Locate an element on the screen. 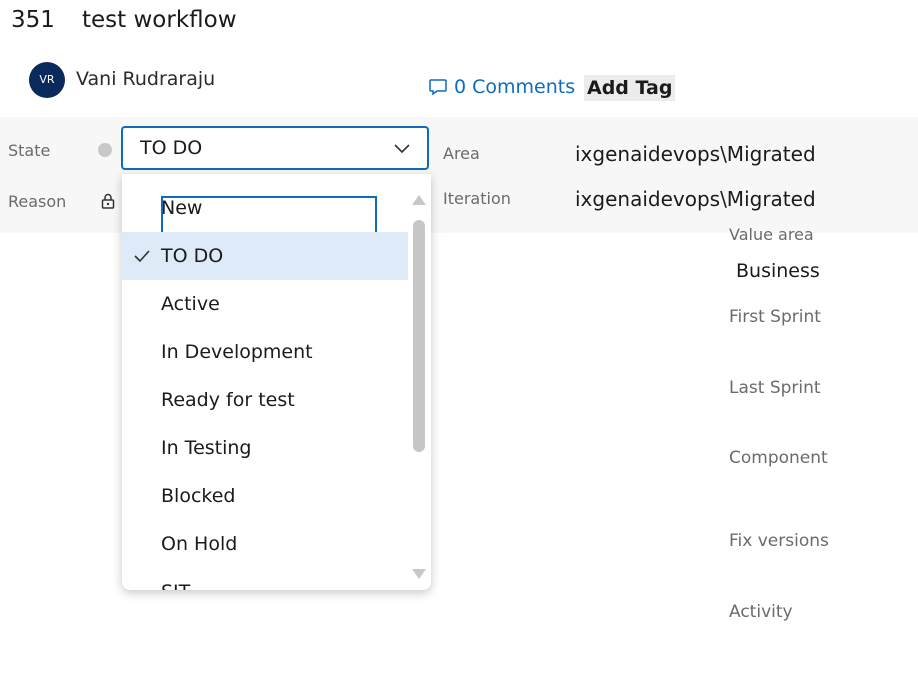 This screenshot has width=918, height=686. state-label: State is located at coordinates (29, 150).